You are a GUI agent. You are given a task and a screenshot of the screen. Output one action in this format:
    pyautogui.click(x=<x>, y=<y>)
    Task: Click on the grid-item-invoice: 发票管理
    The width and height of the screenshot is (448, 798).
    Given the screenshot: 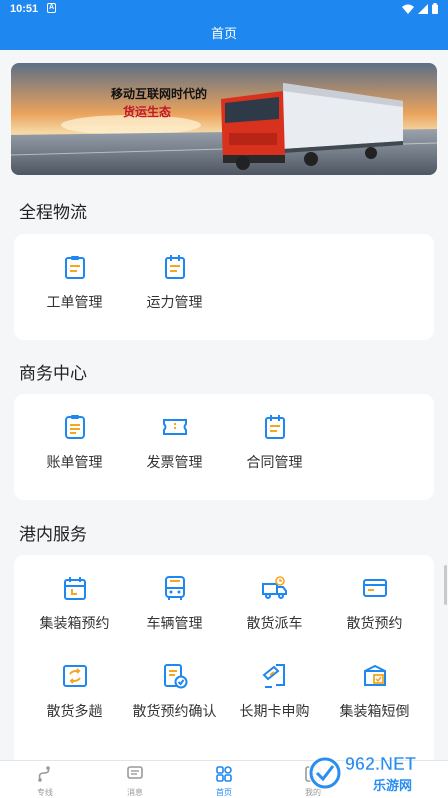 What is the action you would take?
    pyautogui.click(x=174, y=449)
    